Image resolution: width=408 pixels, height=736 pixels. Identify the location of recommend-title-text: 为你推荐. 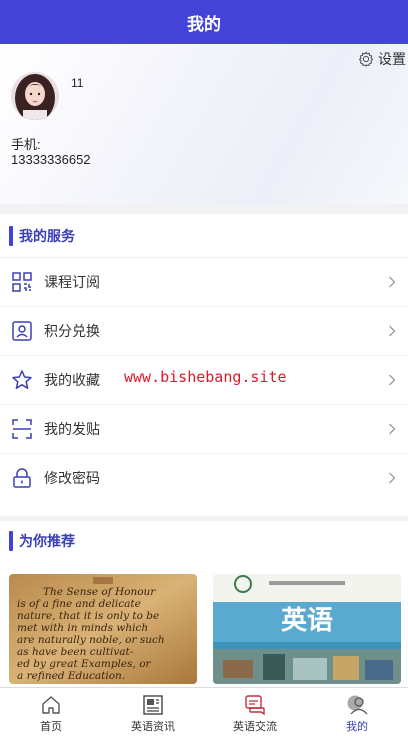
(47, 541).